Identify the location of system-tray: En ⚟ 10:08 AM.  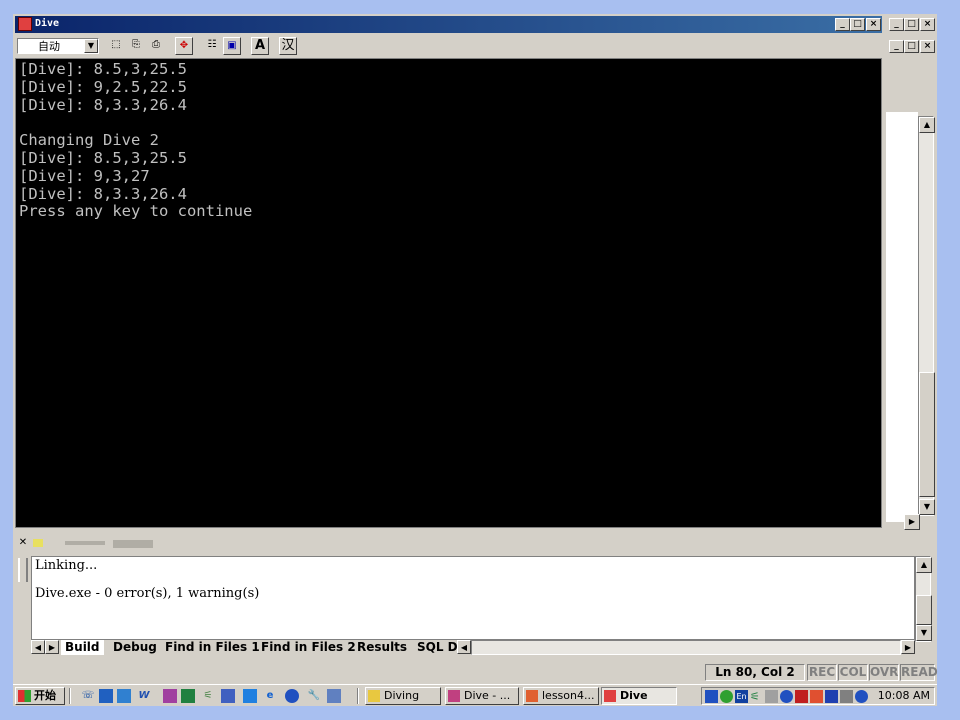
(818, 696).